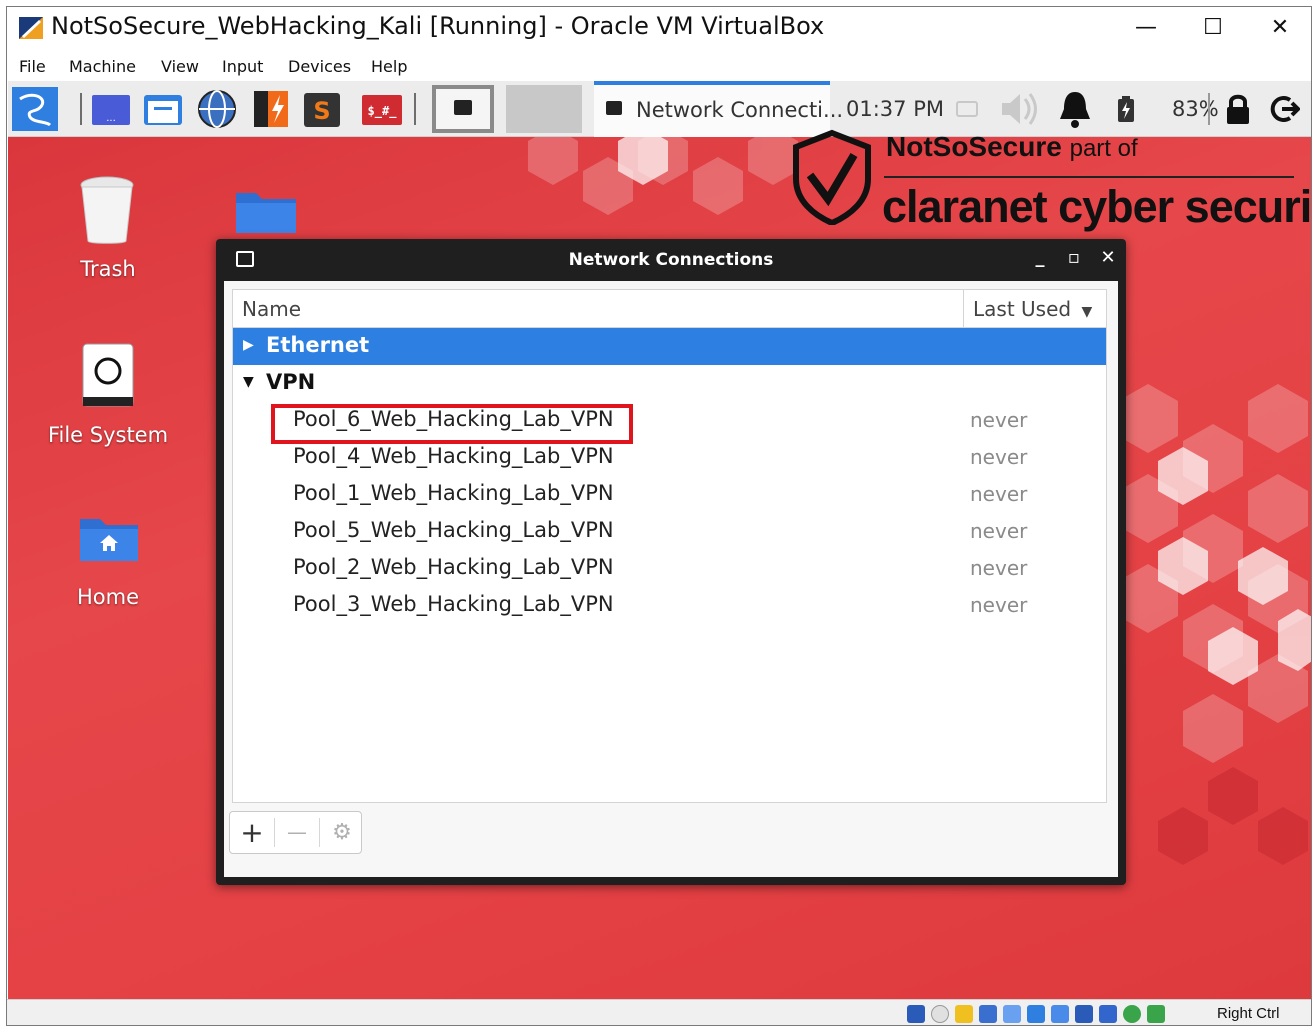 The height and width of the screenshot is (1026, 1316). What do you see at coordinates (544, 109) in the screenshot?
I see `workspace-2-button` at bounding box center [544, 109].